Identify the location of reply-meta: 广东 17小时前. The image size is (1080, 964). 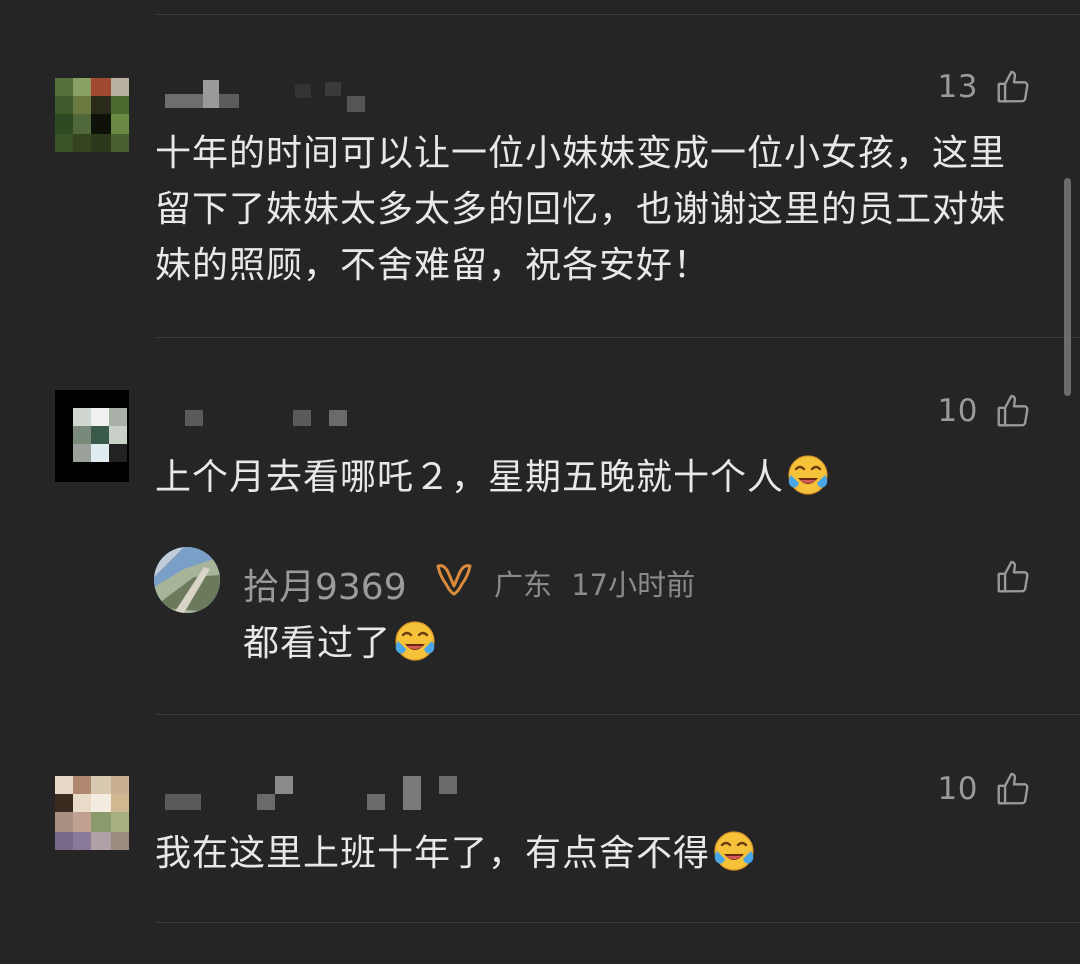
(594, 583).